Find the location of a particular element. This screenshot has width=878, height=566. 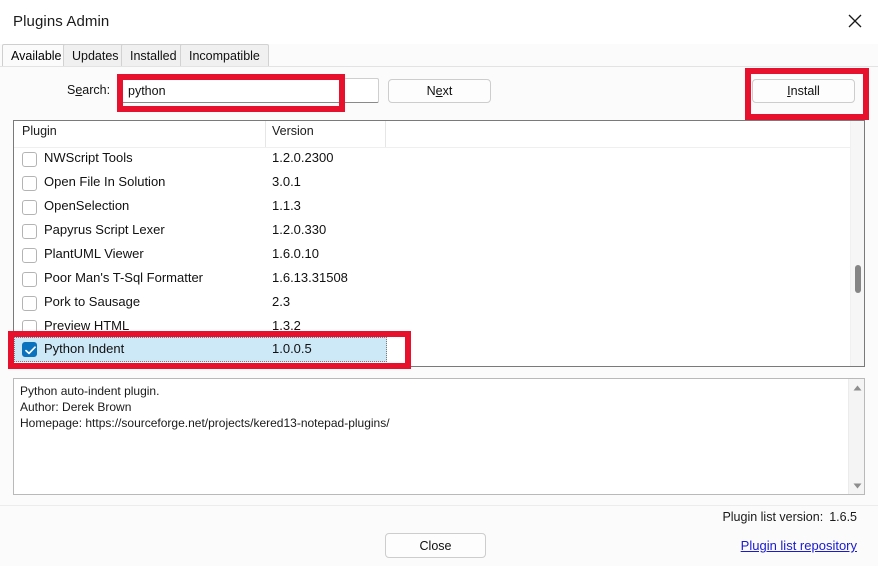

selected-table-row: Python Indent 1.0.0.5 is located at coordinates (200, 349).